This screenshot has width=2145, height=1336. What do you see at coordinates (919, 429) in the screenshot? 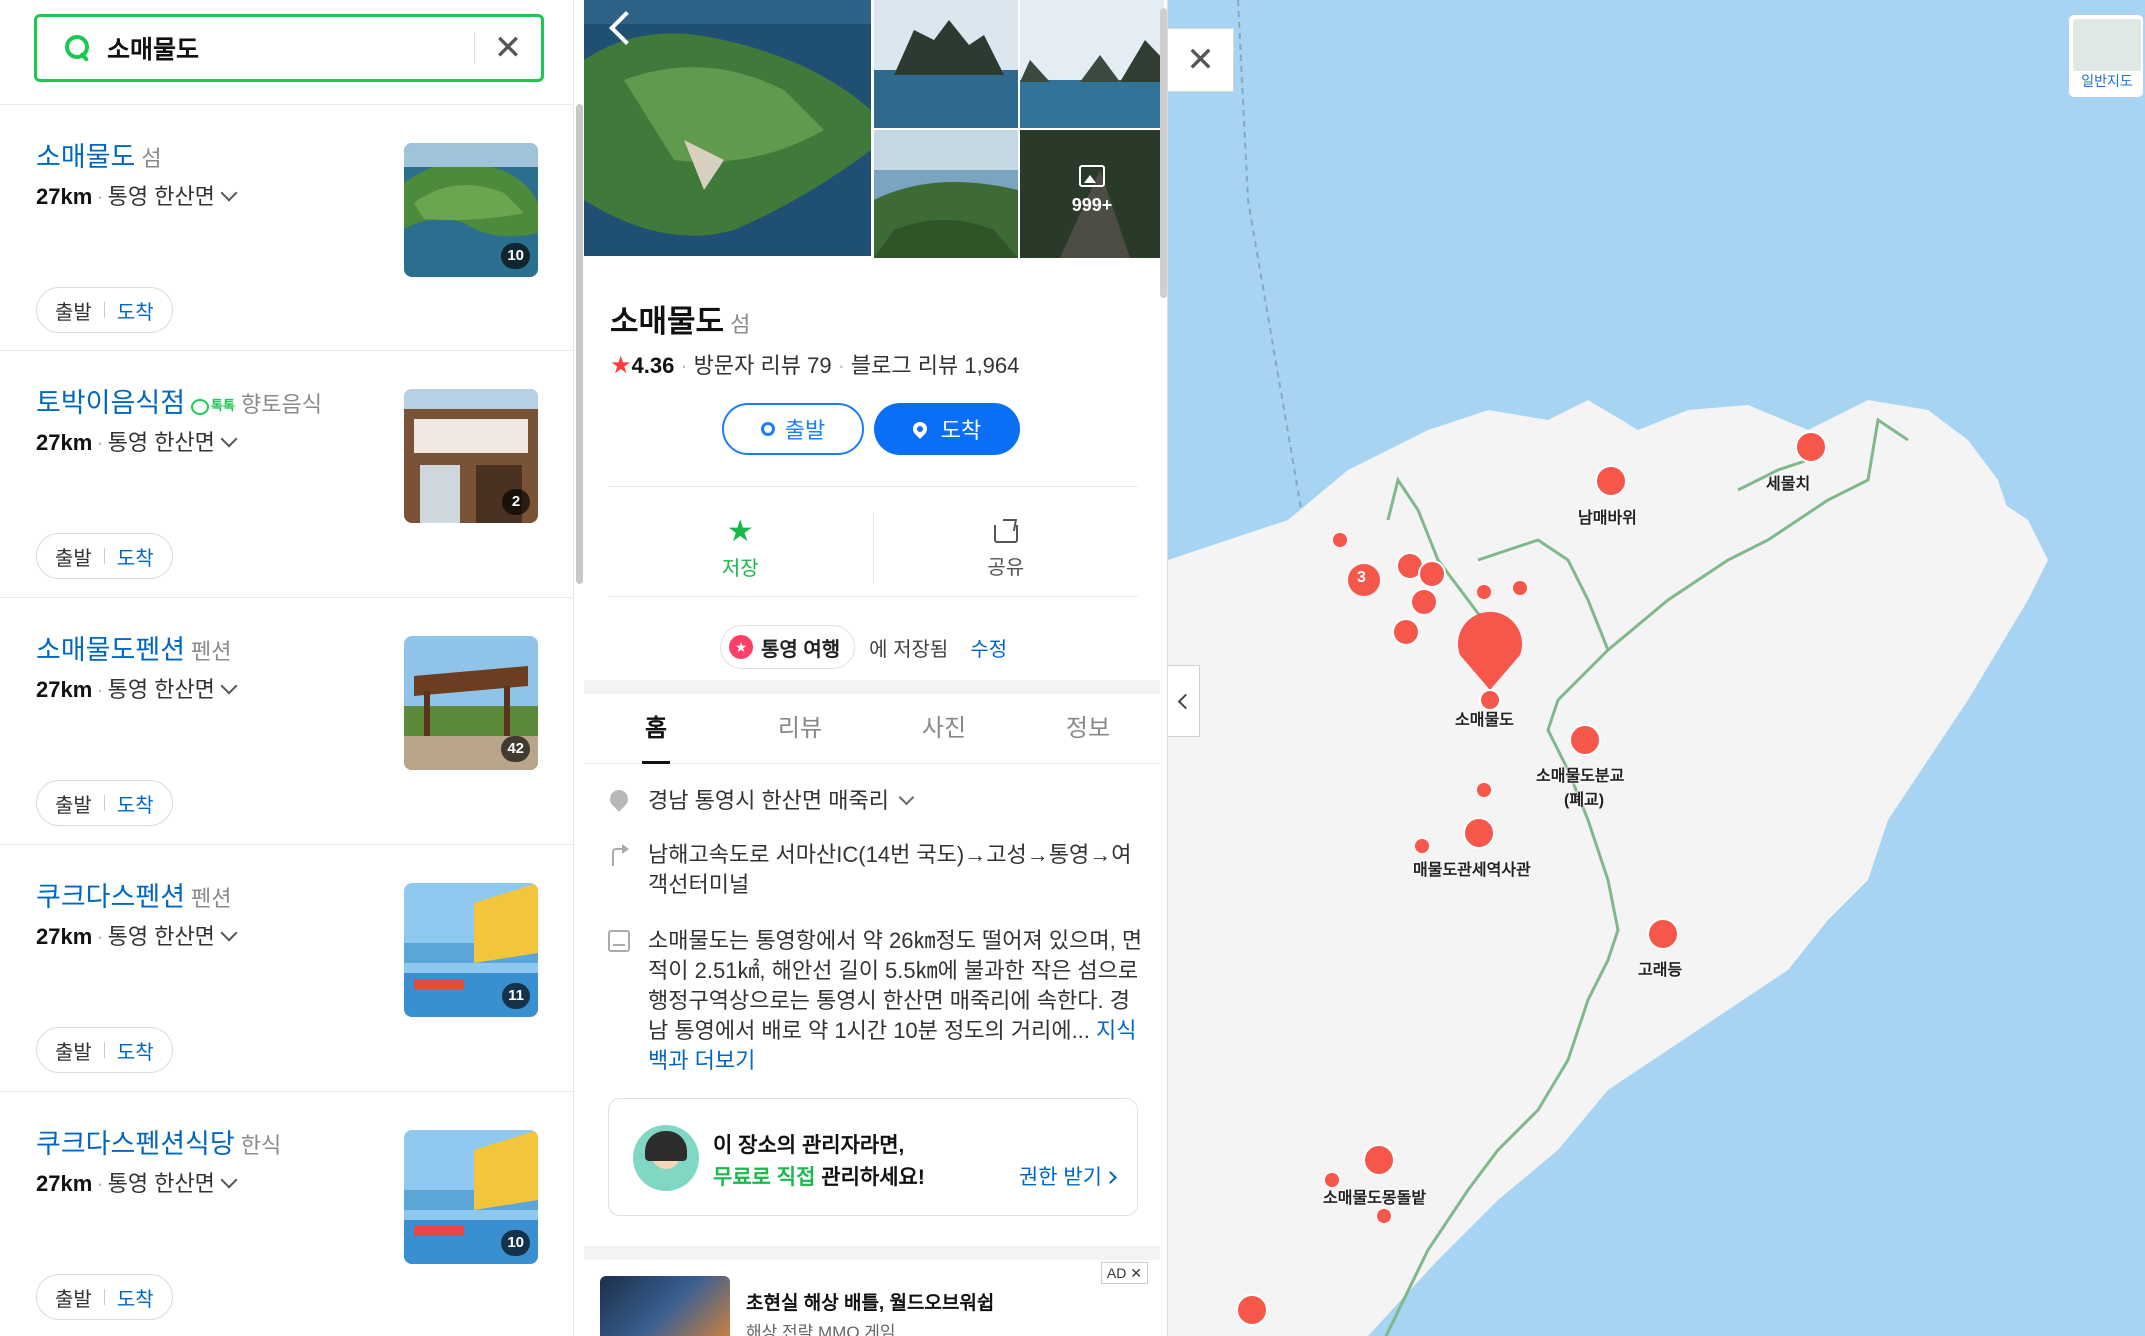
I see `location-pin-icon` at bounding box center [919, 429].